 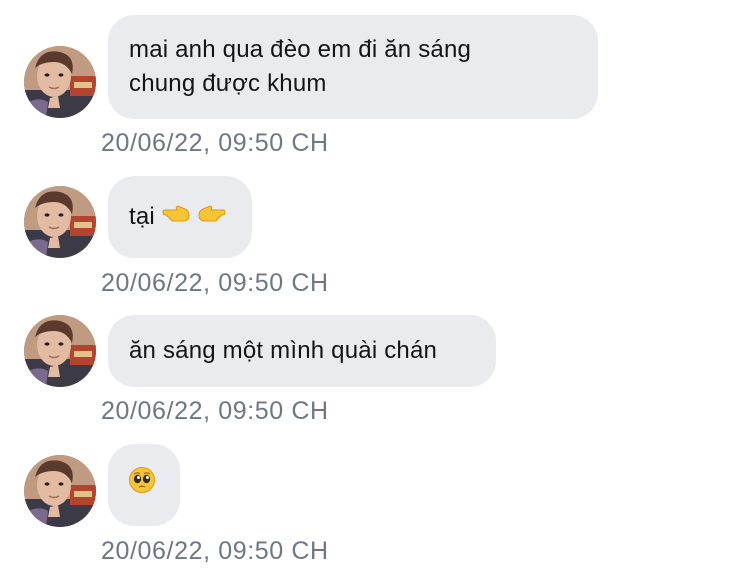 I want to click on message-bubble: tại, so click(x=180, y=217).